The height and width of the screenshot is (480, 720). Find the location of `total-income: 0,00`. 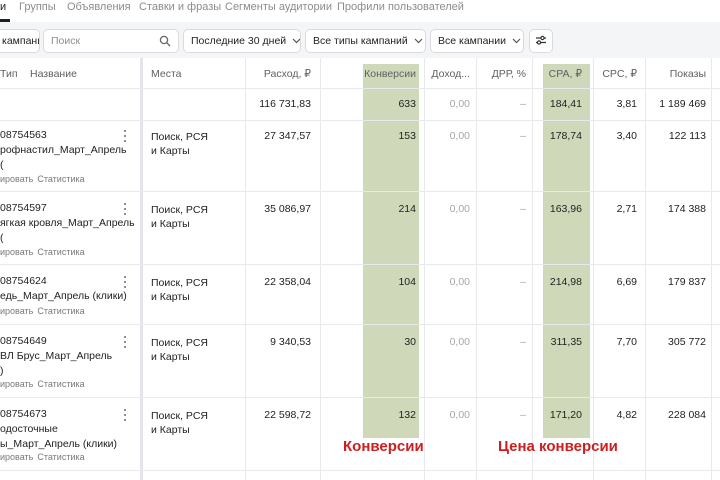

total-income: 0,00 is located at coordinates (459, 104).